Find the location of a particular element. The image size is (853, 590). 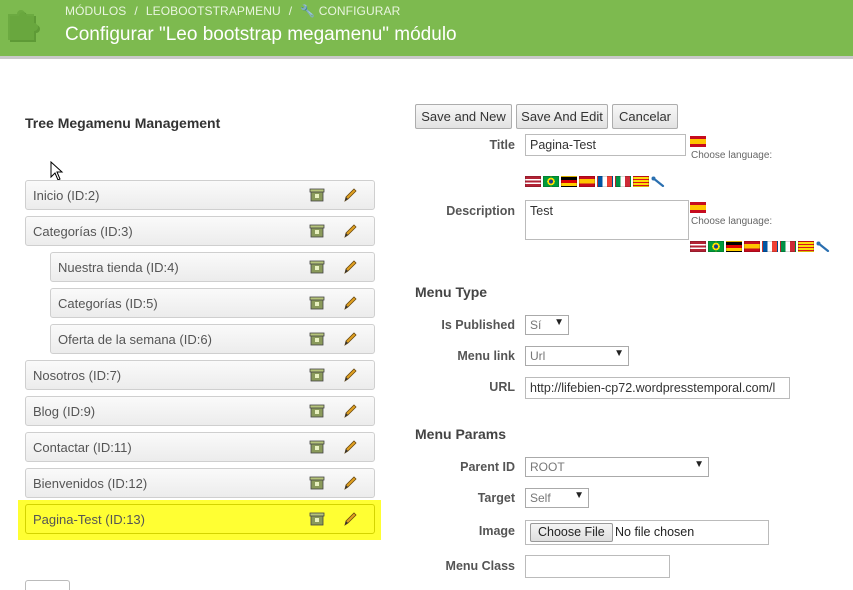

breadcrumb-modulos: MÓDULOS is located at coordinates (95, 11).